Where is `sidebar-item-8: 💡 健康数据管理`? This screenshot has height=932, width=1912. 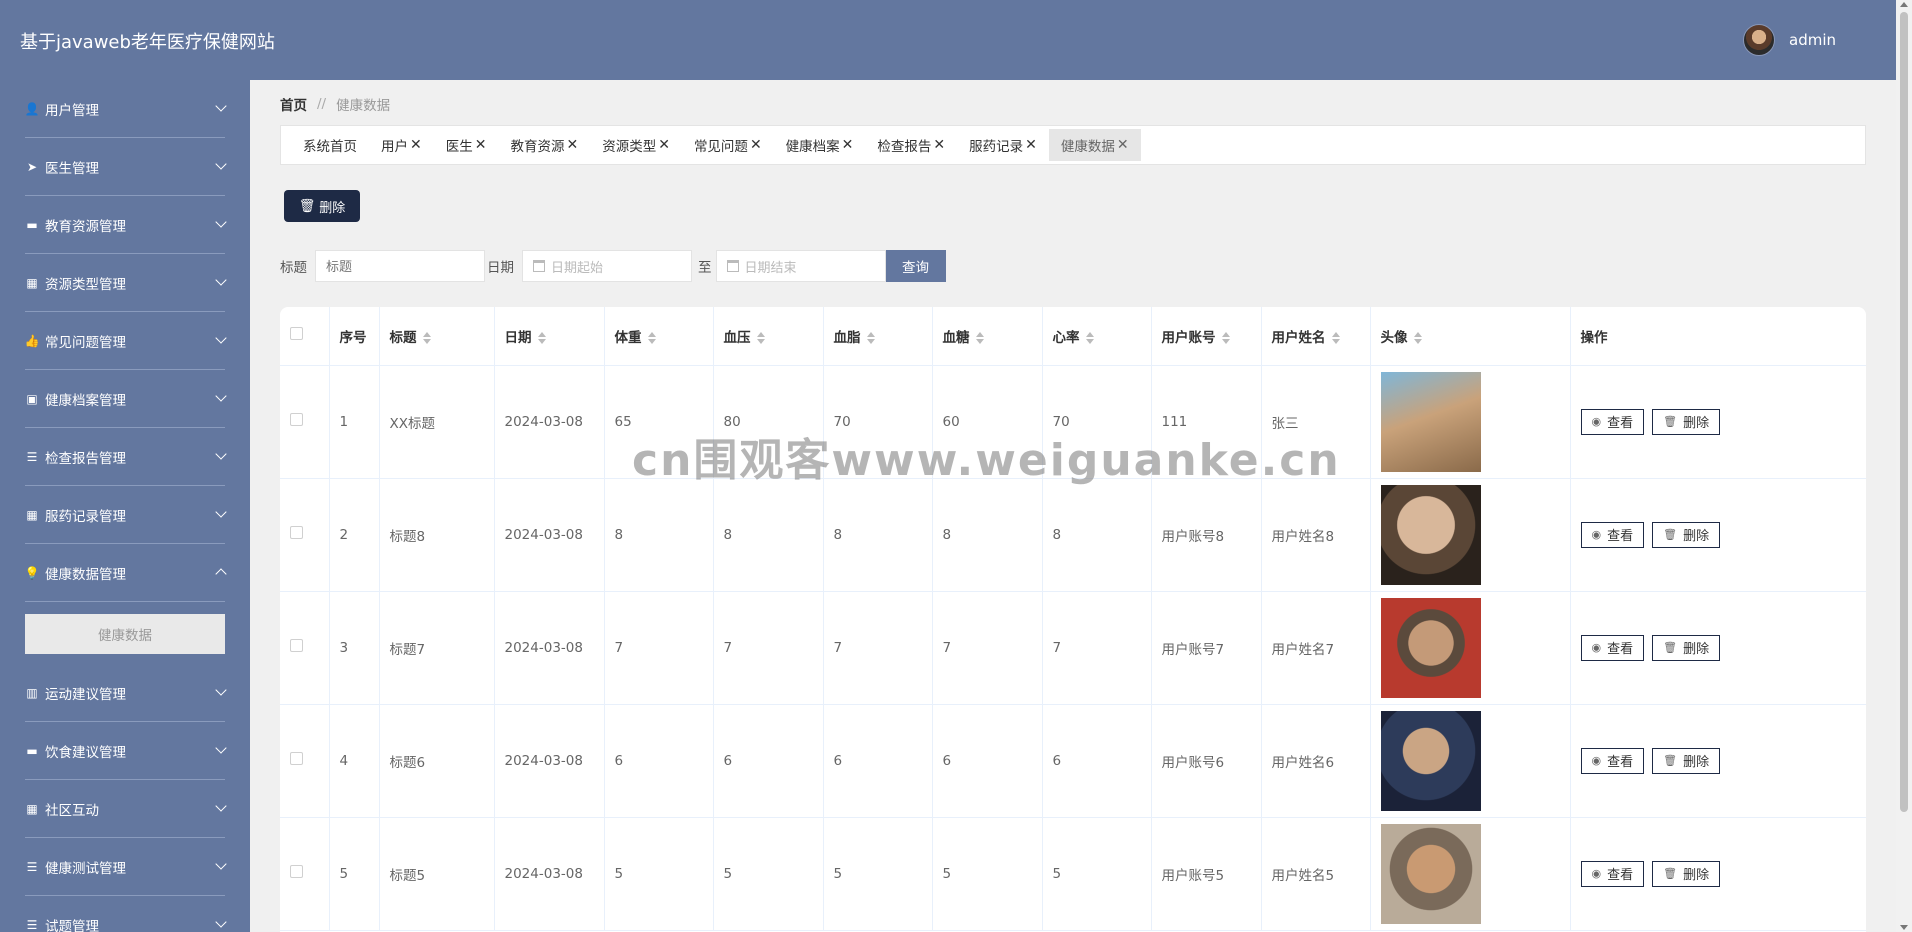 sidebar-item-8: 💡 健康数据管理 is located at coordinates (126, 573).